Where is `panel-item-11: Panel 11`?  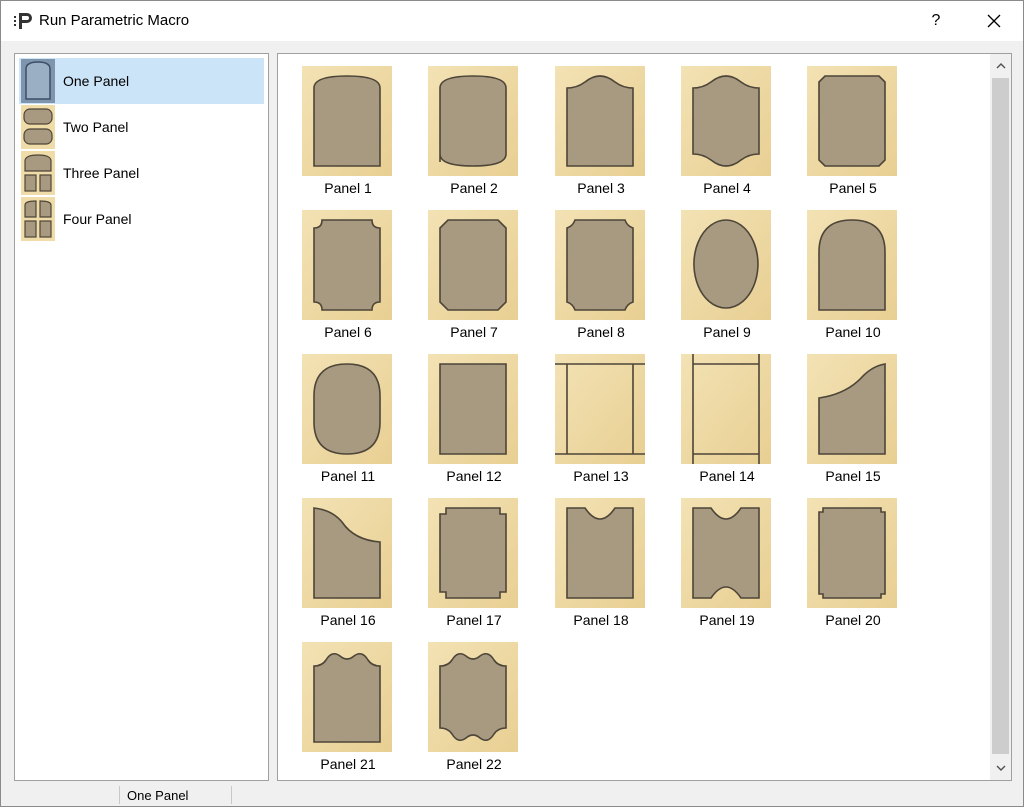 panel-item-11: Panel 11 is located at coordinates (341, 413).